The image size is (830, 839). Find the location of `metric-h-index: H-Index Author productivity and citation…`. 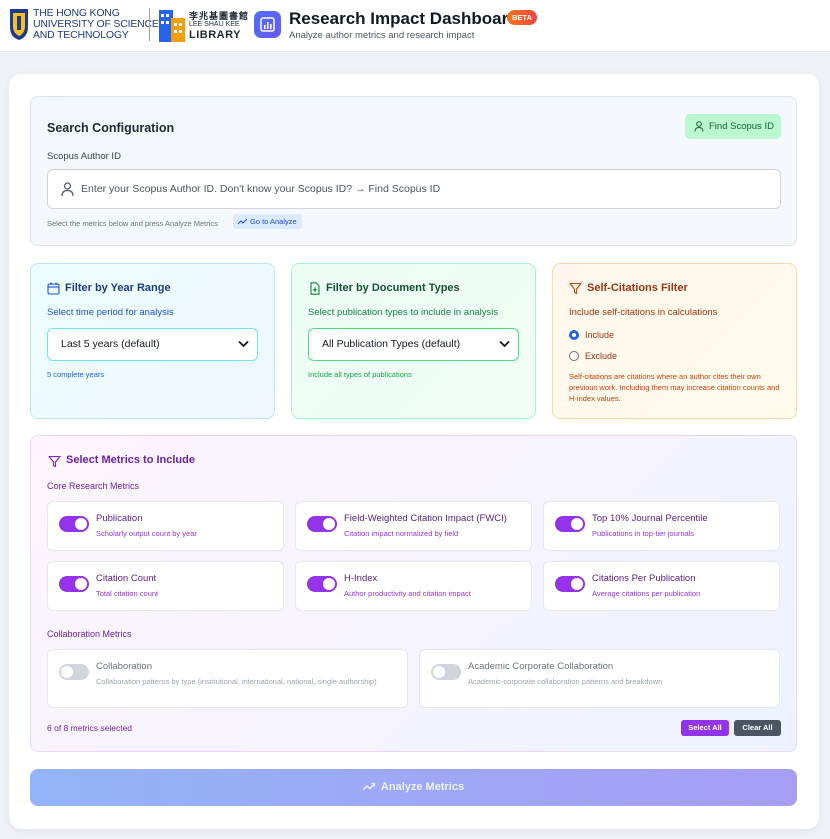

metric-h-index: H-Index Author productivity and citation… is located at coordinates (413, 586).